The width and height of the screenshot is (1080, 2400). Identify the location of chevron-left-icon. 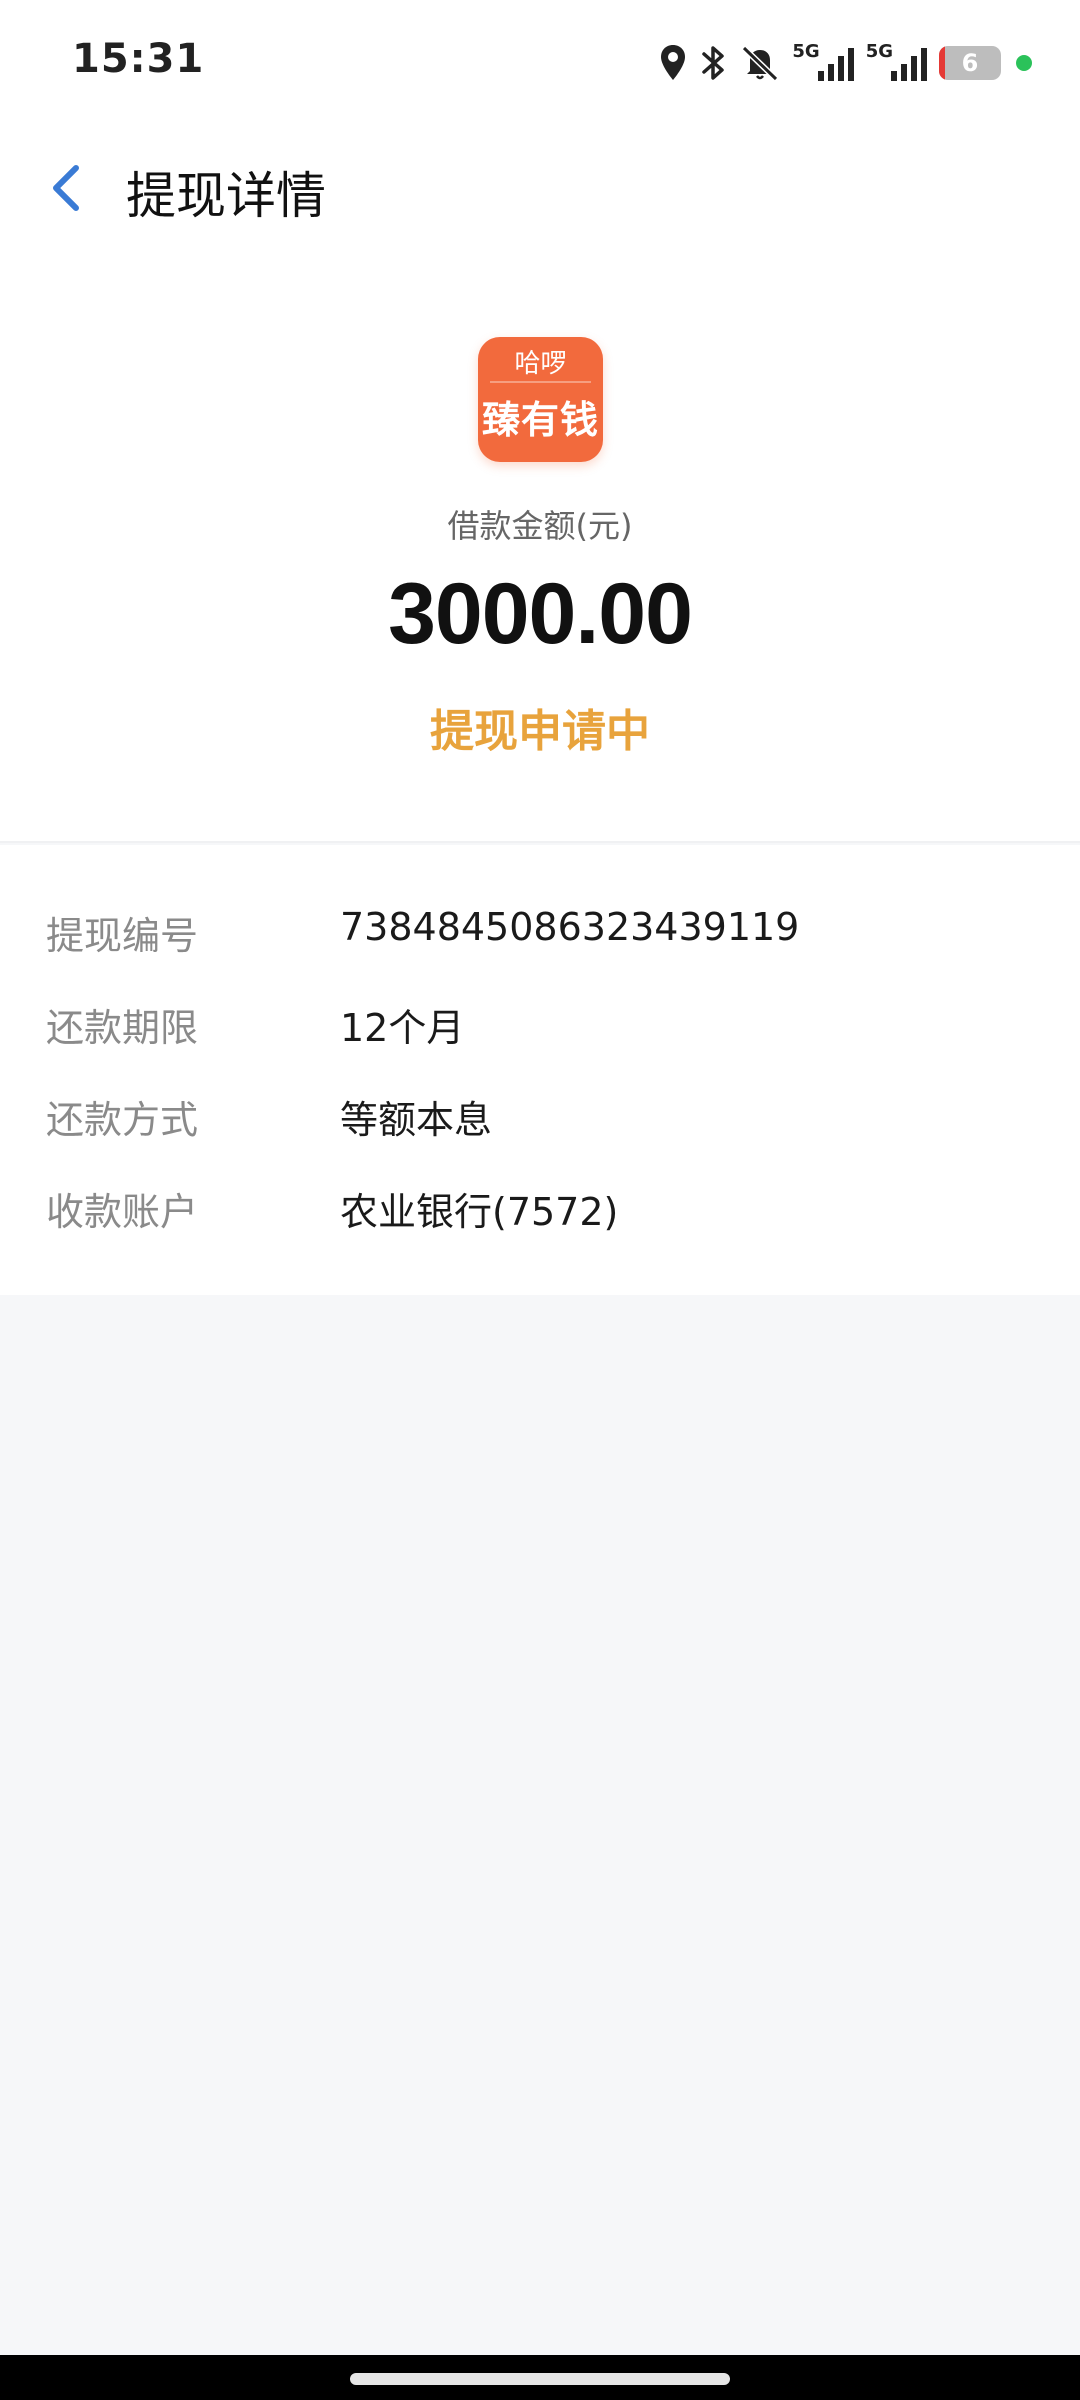
(66, 188).